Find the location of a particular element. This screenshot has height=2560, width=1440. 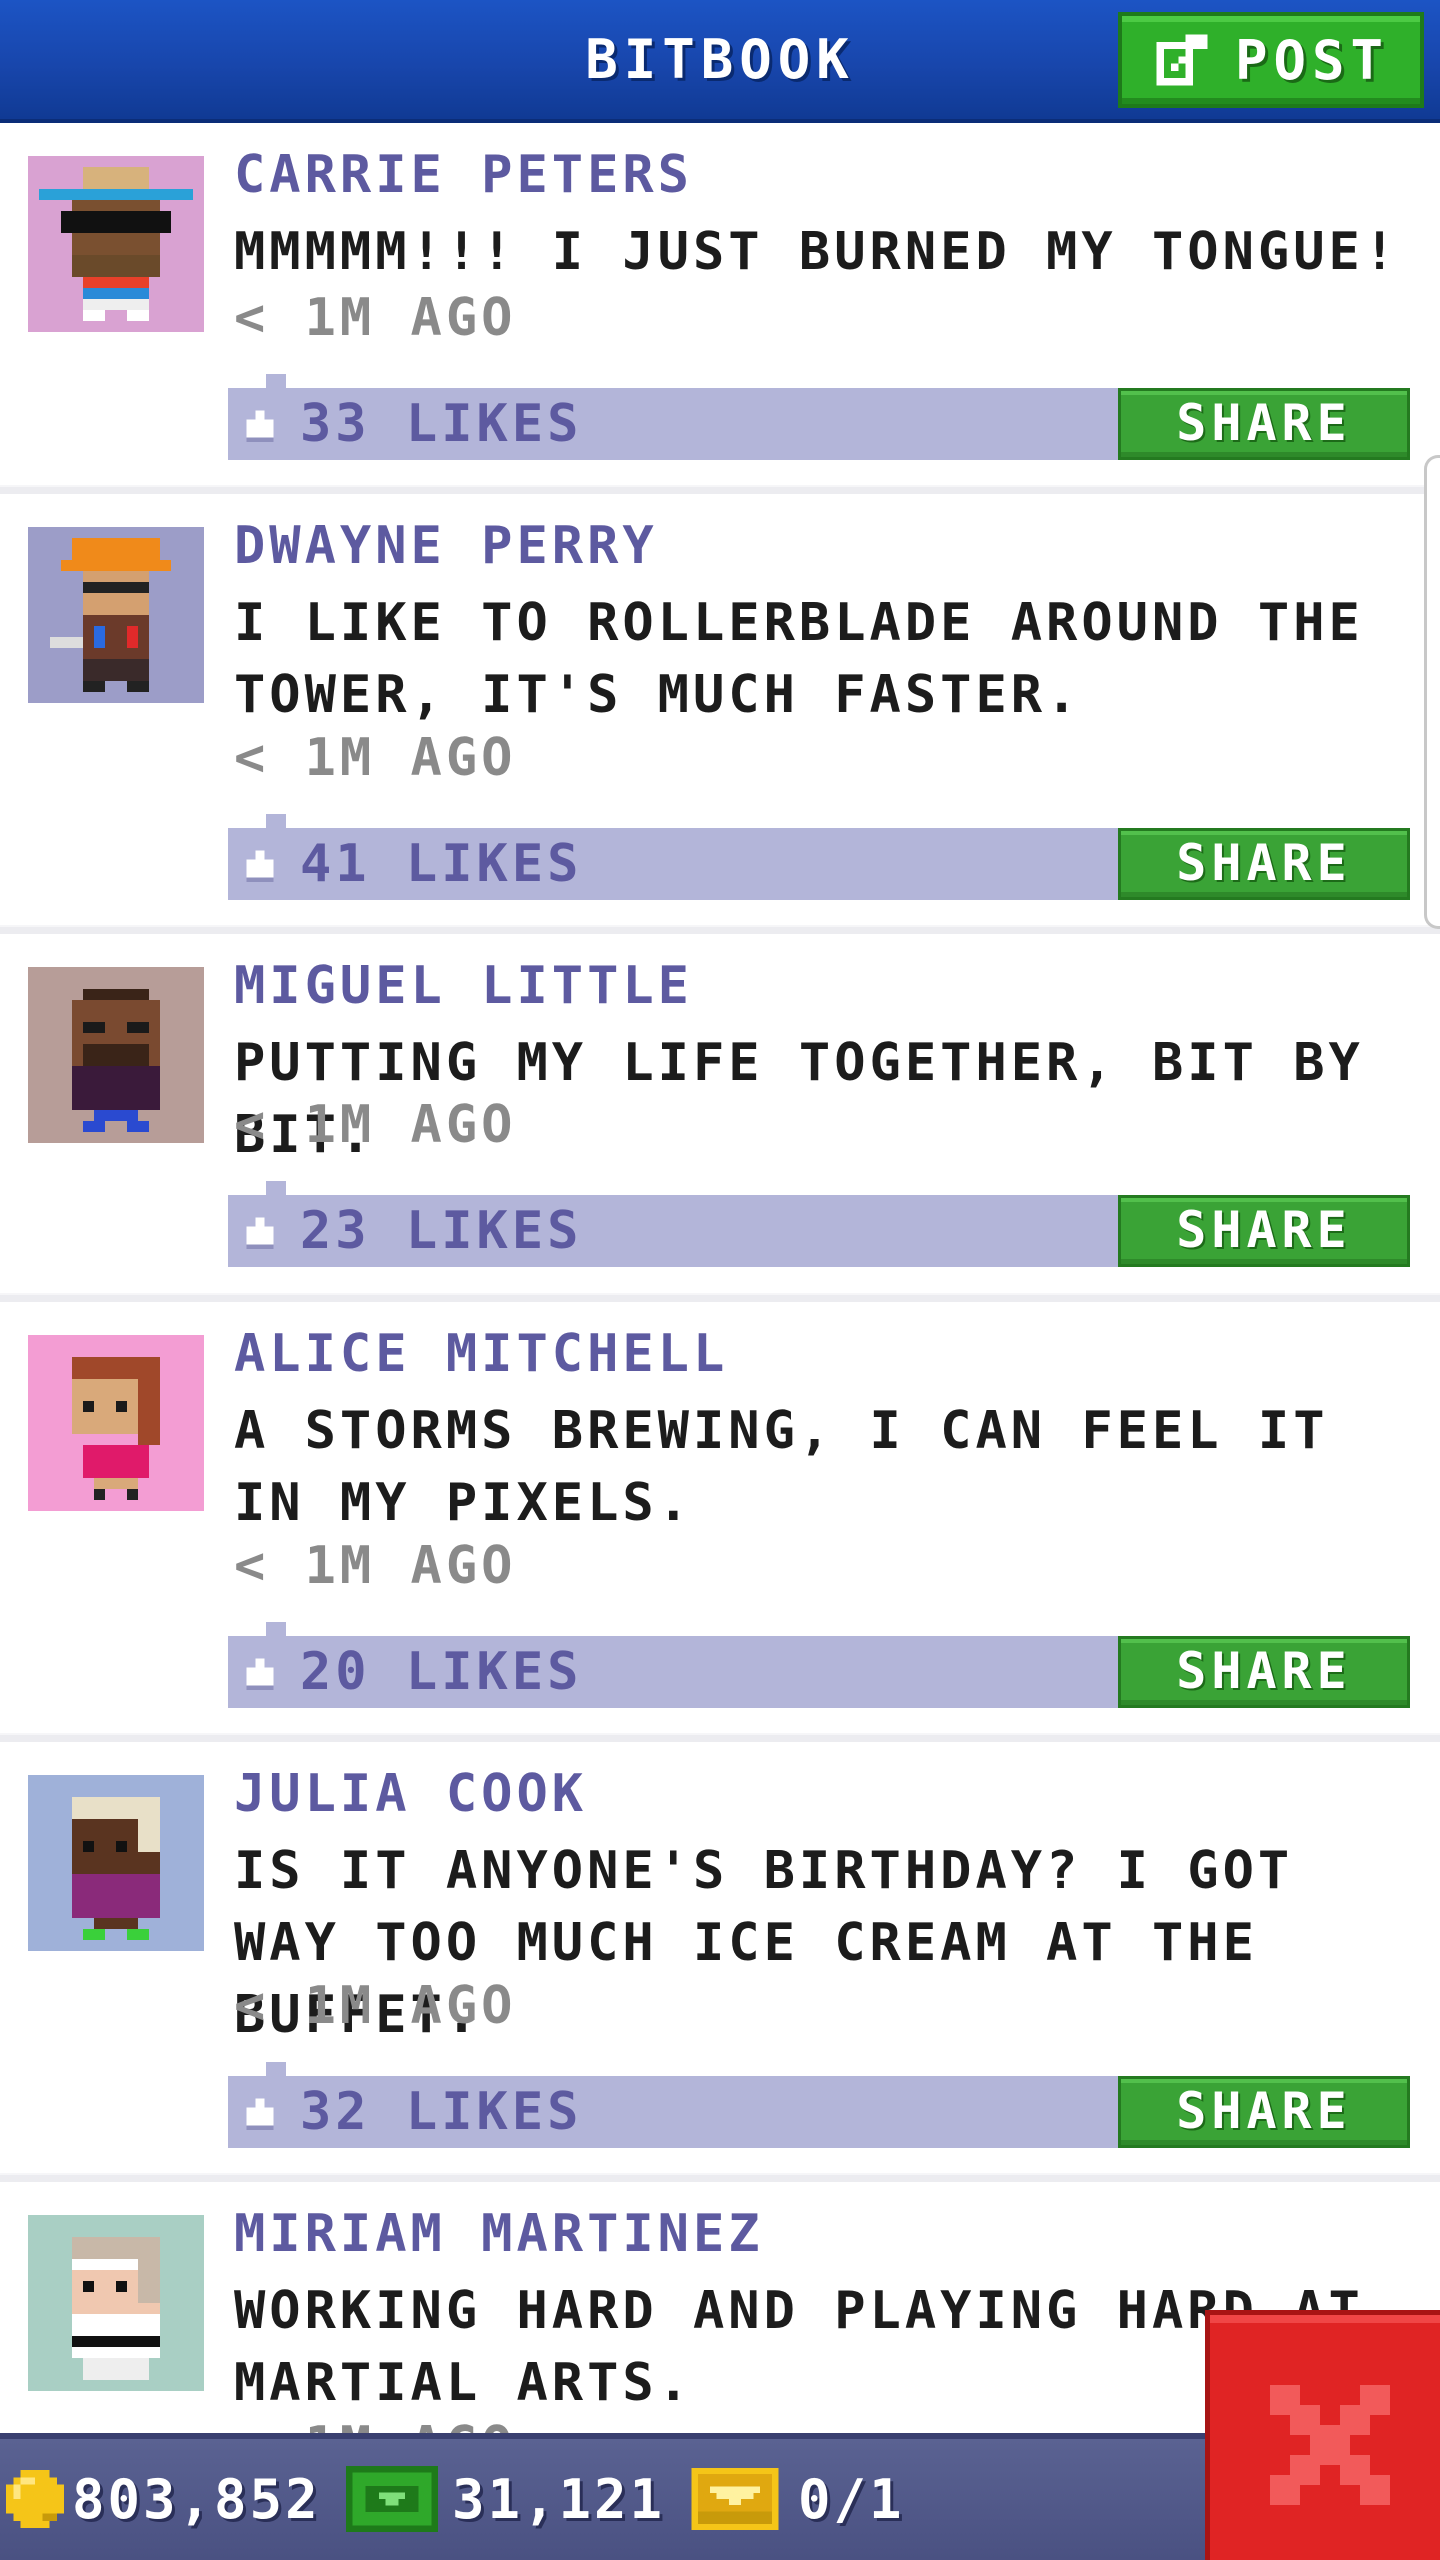

post-message: MMMMM!!! I JUST BURNED MY TONGUE! is located at coordinates (817, 252).